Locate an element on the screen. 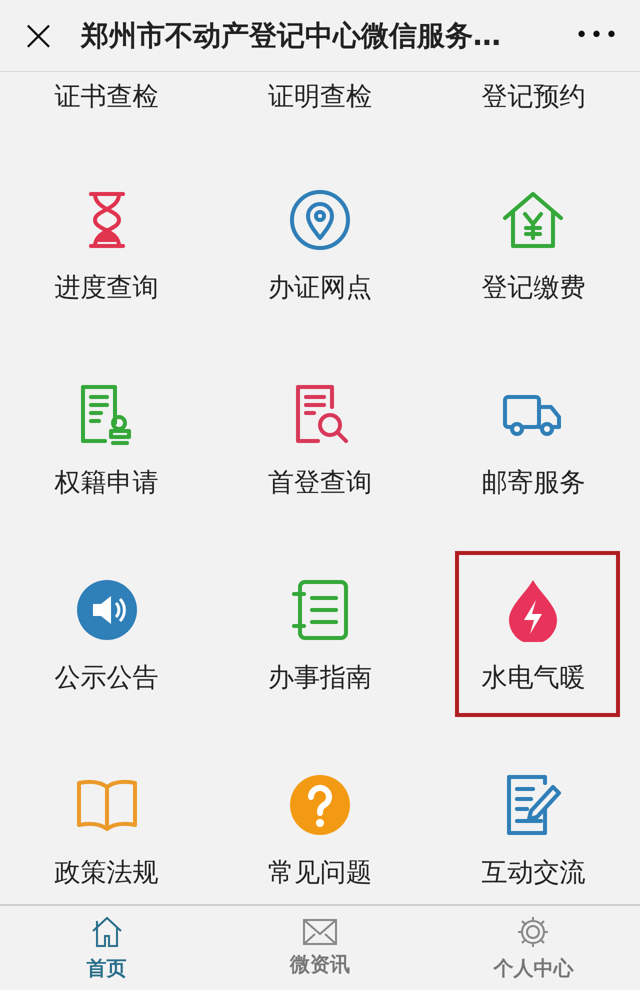 This screenshot has width=640, height=990. service-label: 权籍申请 is located at coordinates (106, 483).